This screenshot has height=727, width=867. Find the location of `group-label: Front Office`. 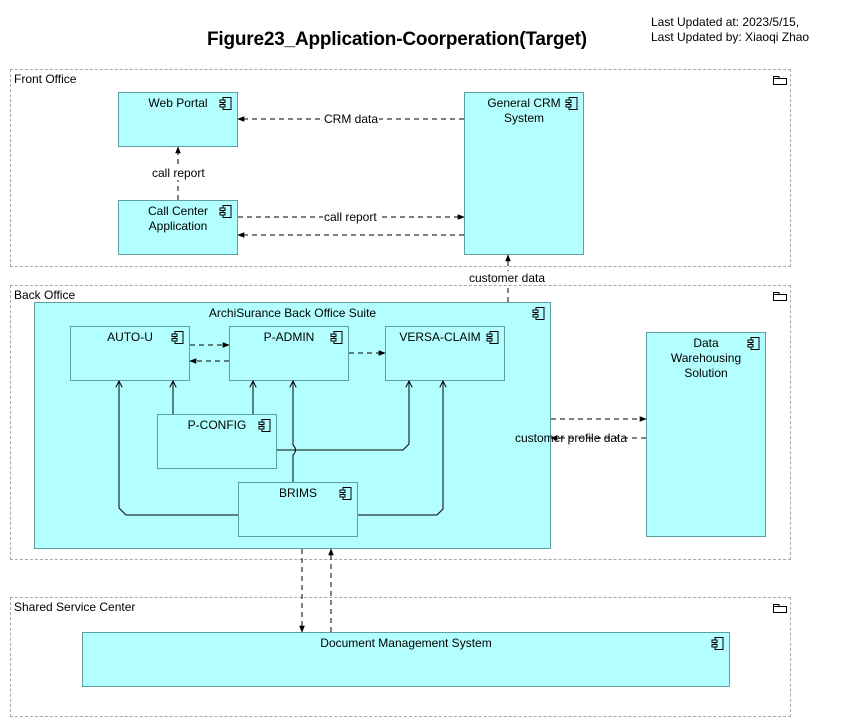

group-label: Front Office is located at coordinates (45, 79).